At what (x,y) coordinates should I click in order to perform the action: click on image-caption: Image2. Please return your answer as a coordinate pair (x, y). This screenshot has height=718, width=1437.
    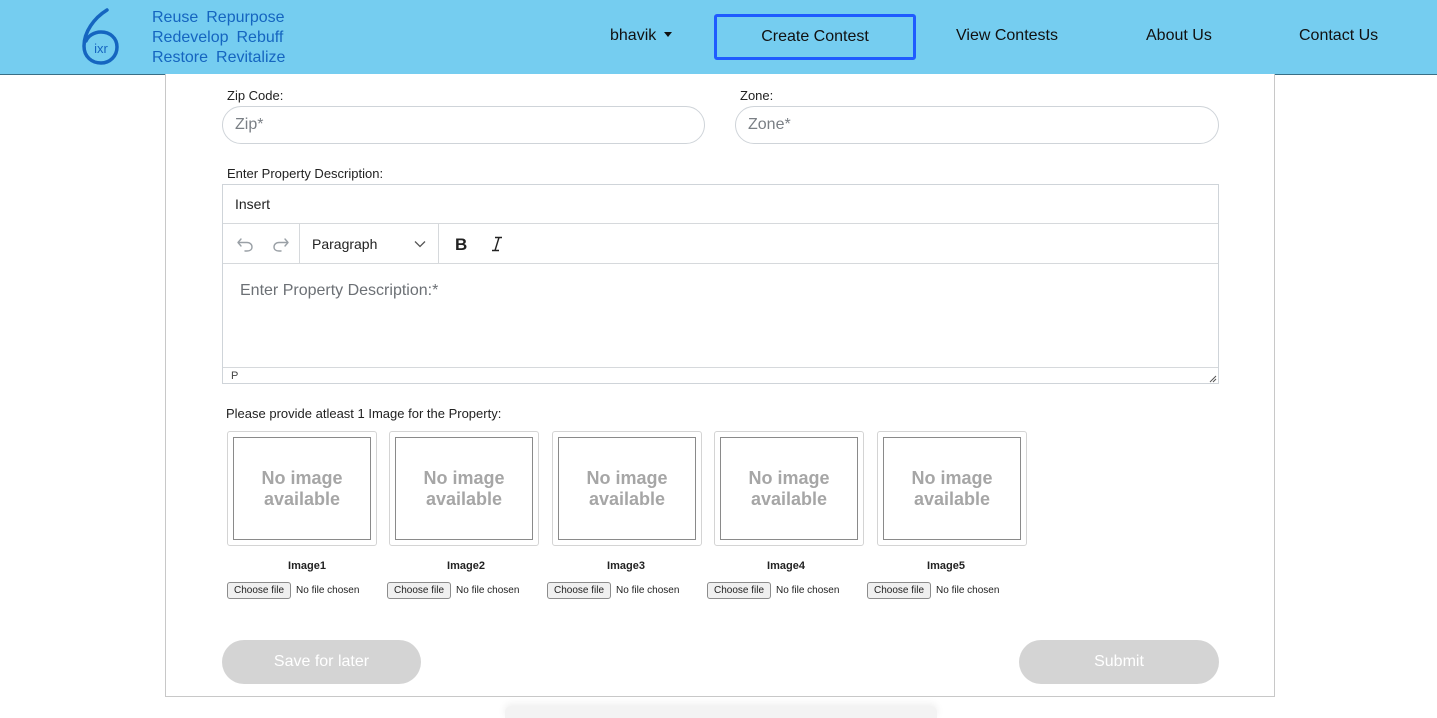
    Looking at the image, I should click on (466, 566).